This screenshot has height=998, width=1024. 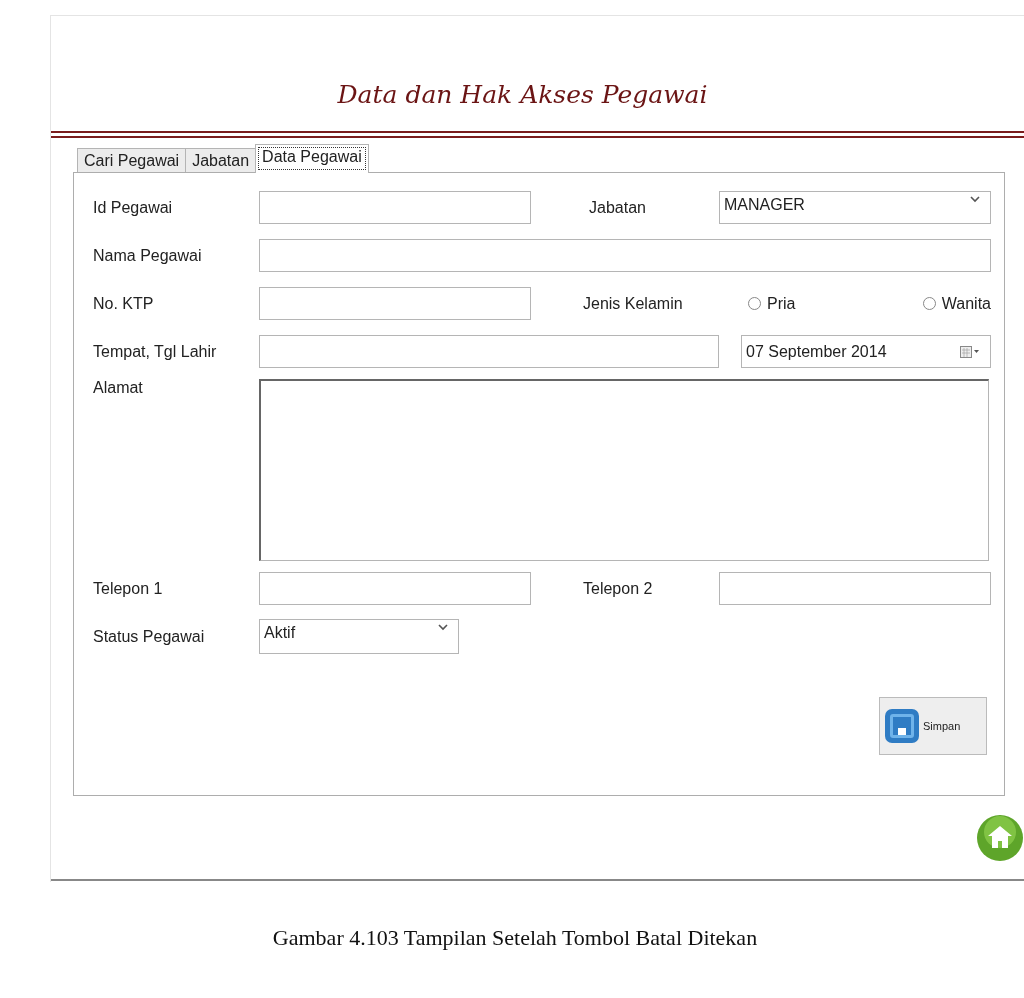 I want to click on window-title: Data dan Hak Akses Pegawai, so click(x=522, y=94).